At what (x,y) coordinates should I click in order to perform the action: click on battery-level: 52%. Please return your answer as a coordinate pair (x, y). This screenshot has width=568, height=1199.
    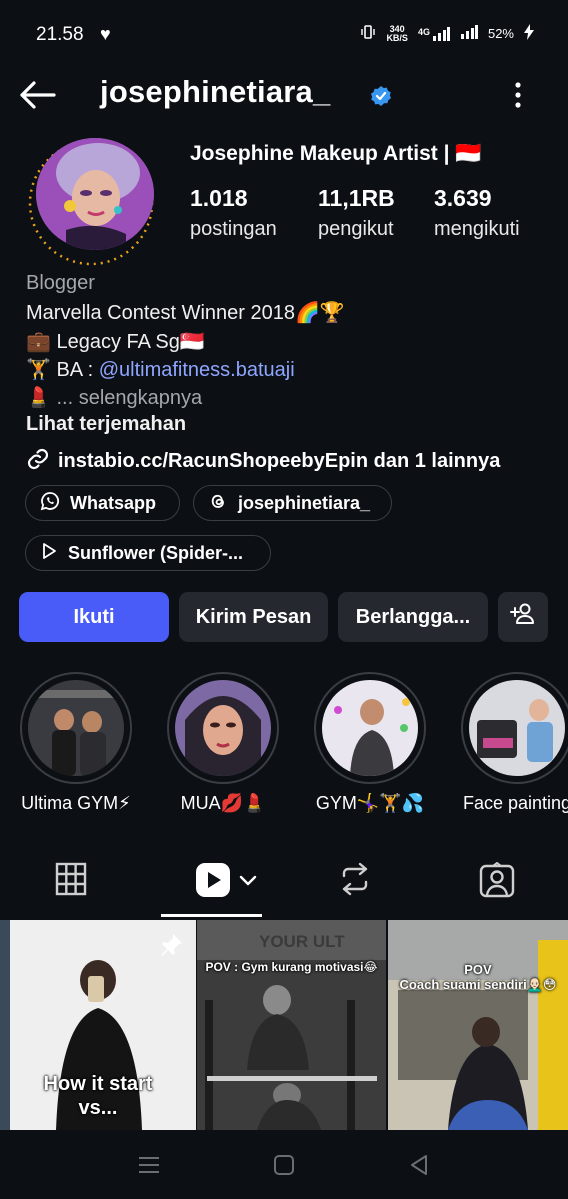
    Looking at the image, I should click on (500, 33).